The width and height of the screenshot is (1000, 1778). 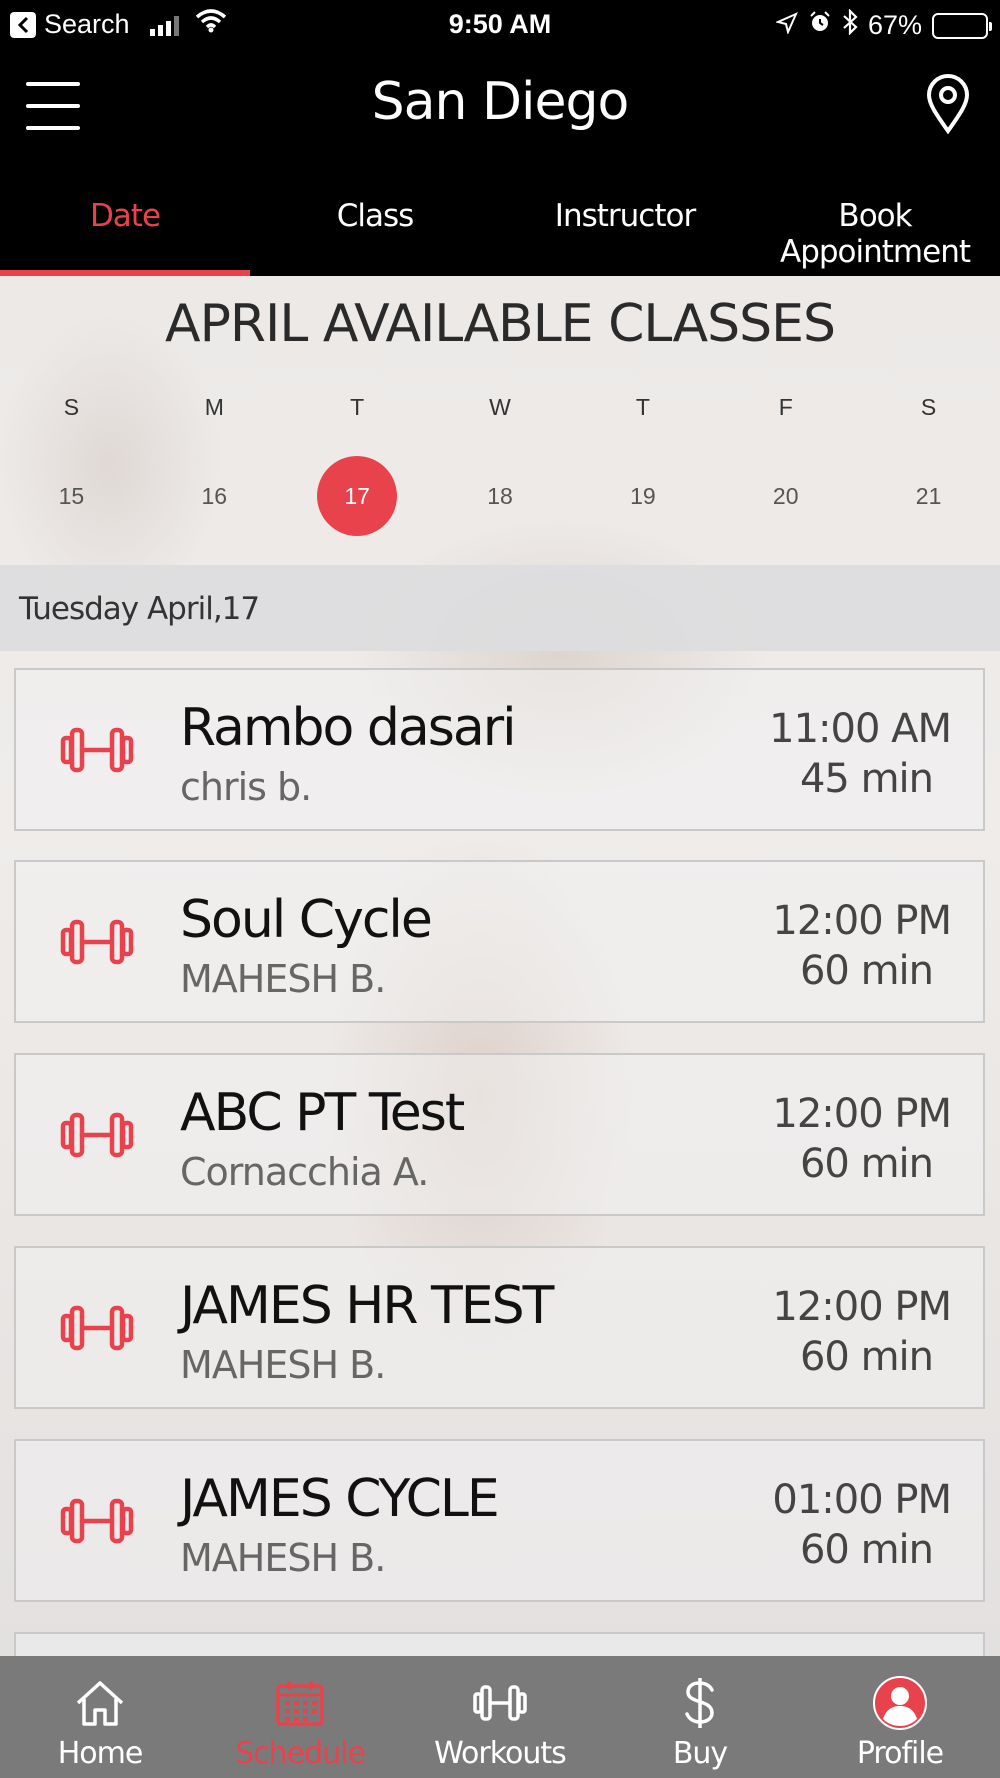 I want to click on calendar-title: APRIL AVAILABLE CLASSES, so click(x=500, y=324).